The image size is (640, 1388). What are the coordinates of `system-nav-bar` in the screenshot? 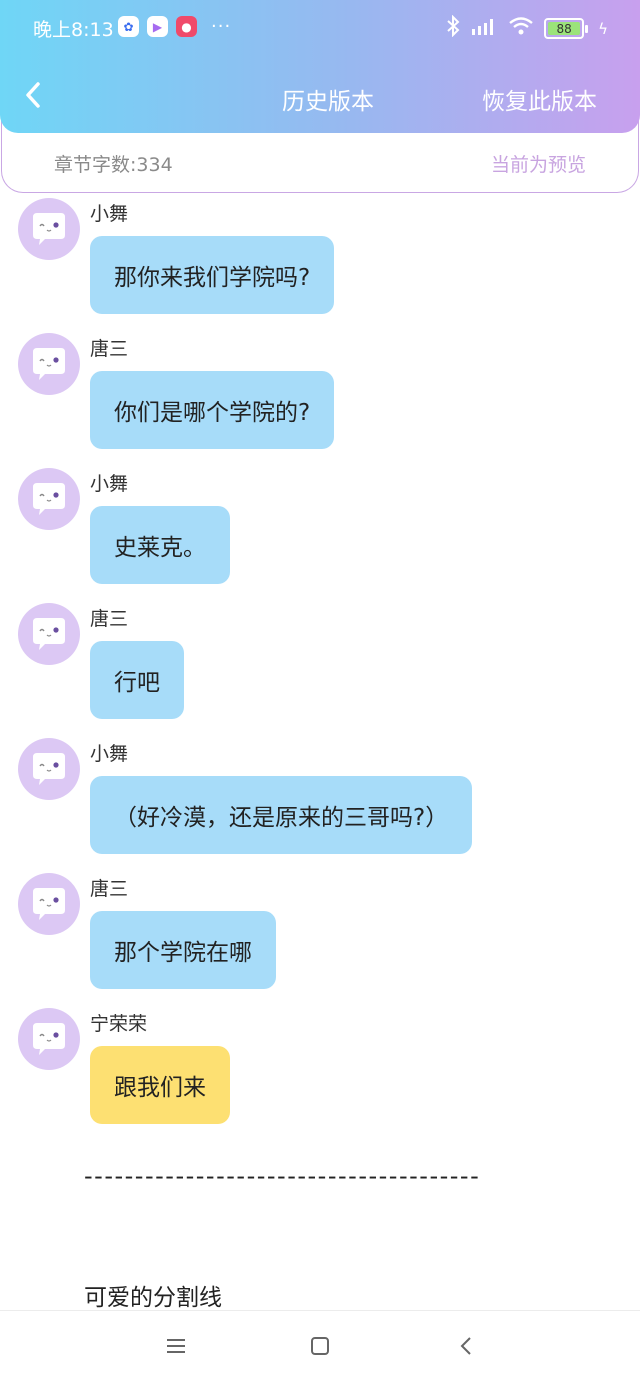 It's located at (320, 1349).